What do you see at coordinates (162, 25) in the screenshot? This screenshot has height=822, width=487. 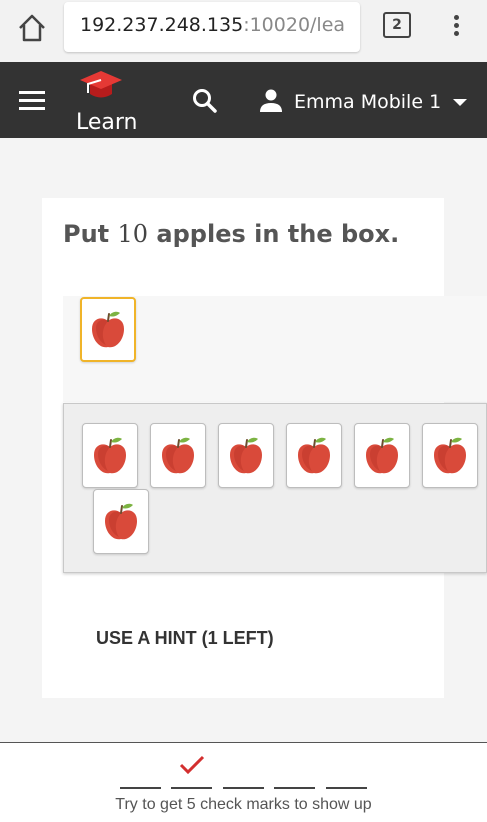 I see `url-host: 192.237.248.135` at bounding box center [162, 25].